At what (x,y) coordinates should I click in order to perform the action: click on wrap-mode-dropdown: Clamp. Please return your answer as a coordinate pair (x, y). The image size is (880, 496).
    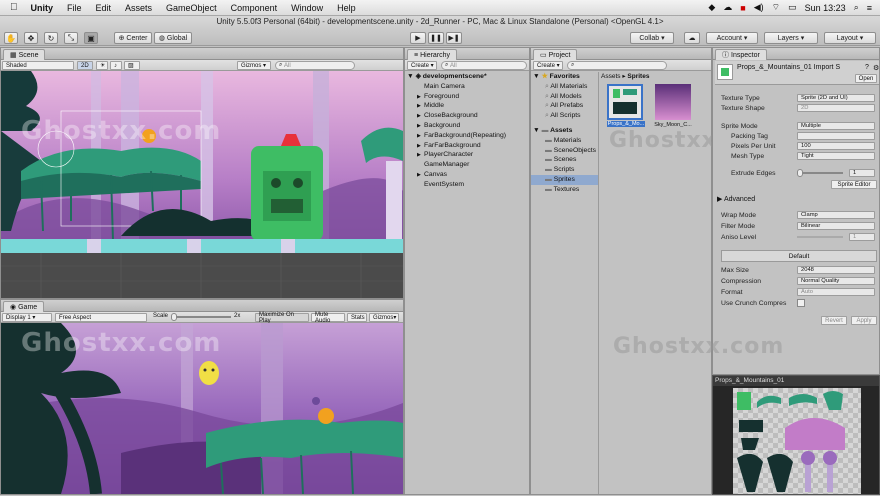
    Looking at the image, I should click on (836, 215).